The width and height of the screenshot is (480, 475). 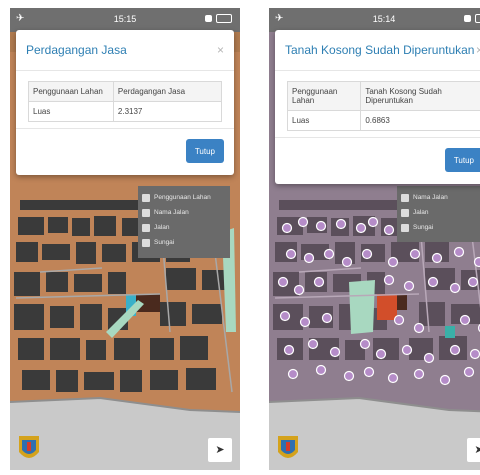 I want to click on table-row: Penggunaan Lahan Perdagangan Jasa, so click(x=125, y=91).